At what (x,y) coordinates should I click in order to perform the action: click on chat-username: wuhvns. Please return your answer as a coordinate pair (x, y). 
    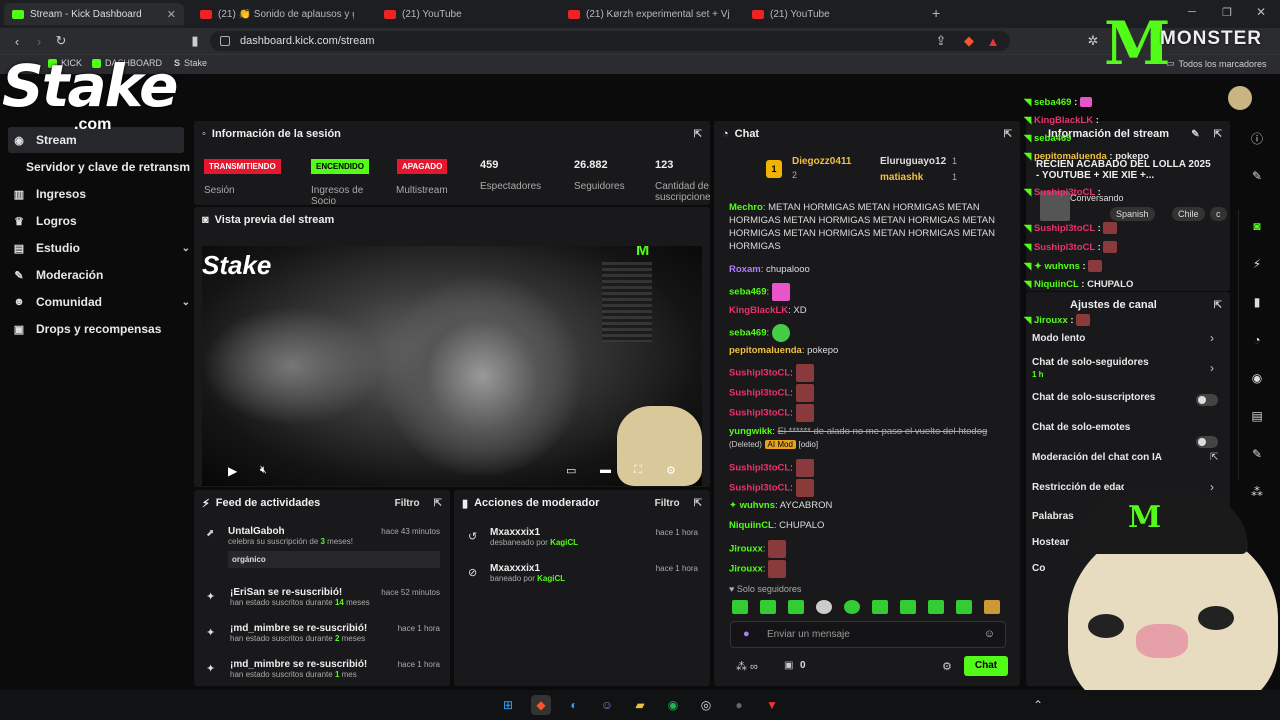
    Looking at the image, I should click on (757, 505).